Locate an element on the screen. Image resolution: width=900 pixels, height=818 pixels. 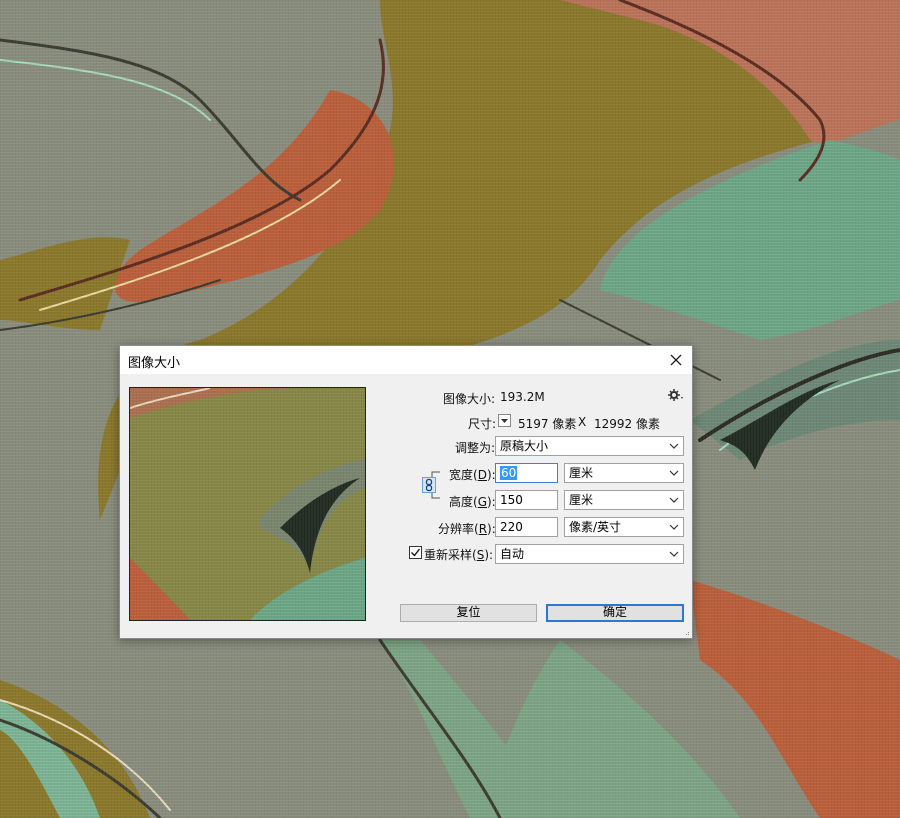
width-unit-value: 厘米 is located at coordinates (581, 473).